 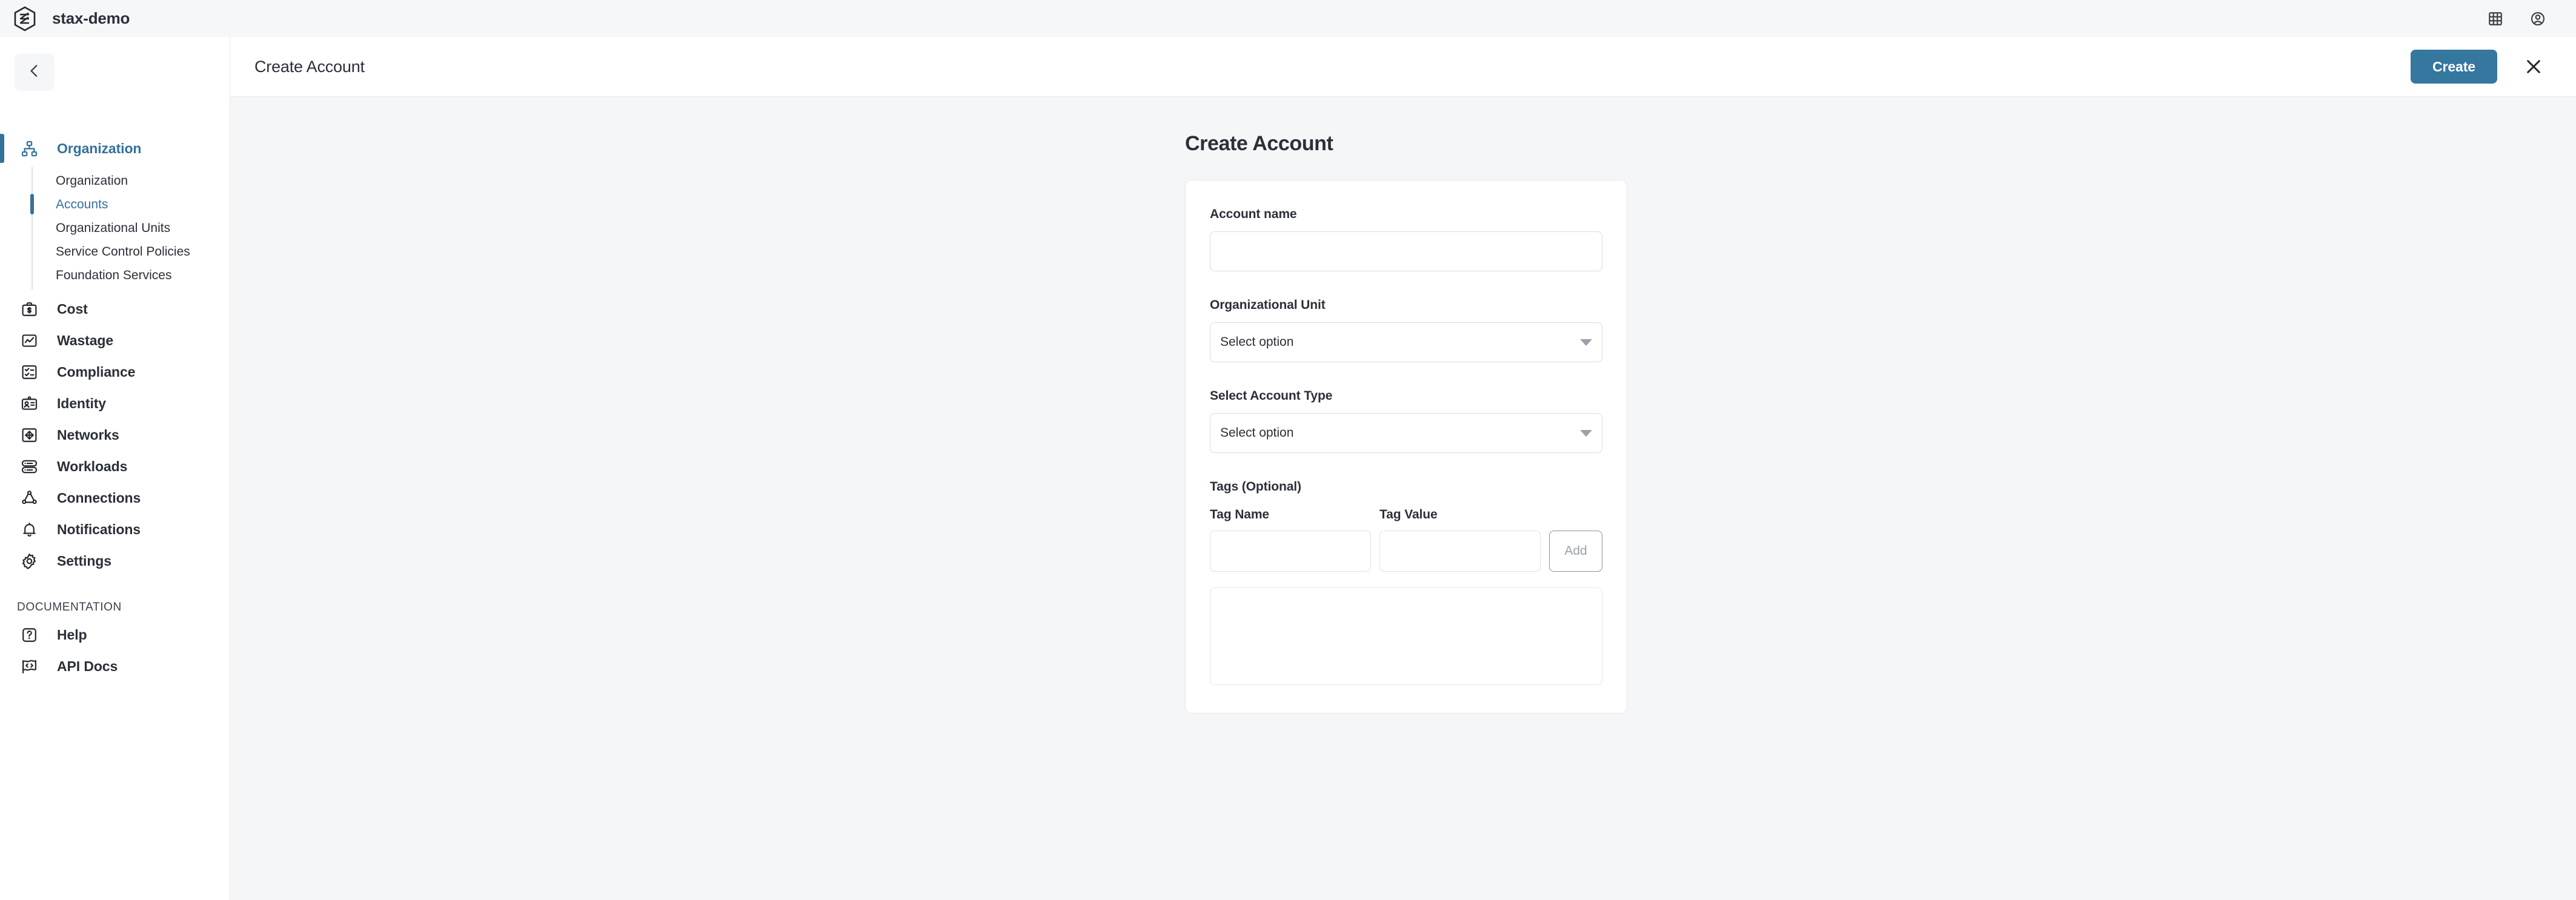 I want to click on page-title: Create Account, so click(x=309, y=67).